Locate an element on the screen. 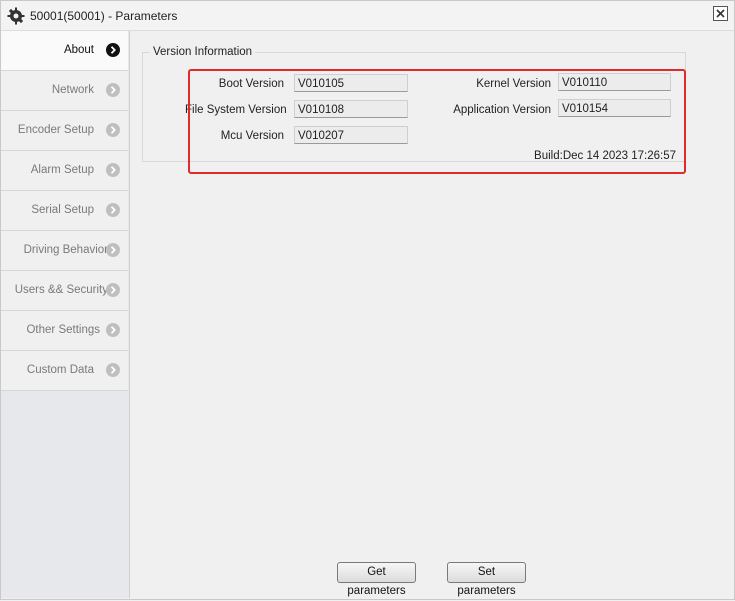 Image resolution: width=735 pixels, height=601 pixels. sidebar-item-label: Users && Security is located at coordinates (61, 290).